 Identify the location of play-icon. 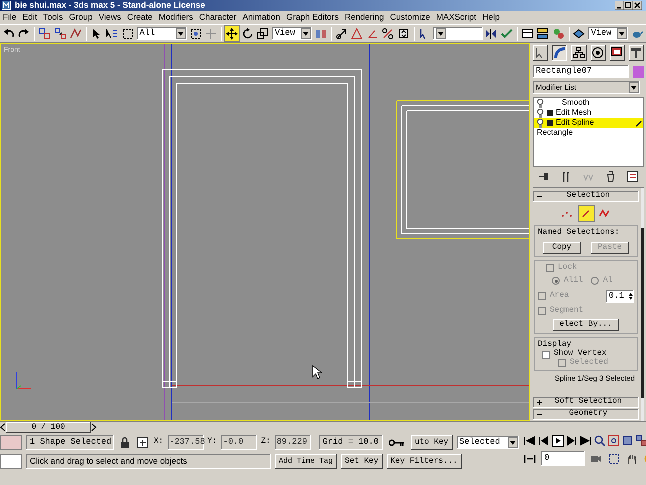
(558, 441).